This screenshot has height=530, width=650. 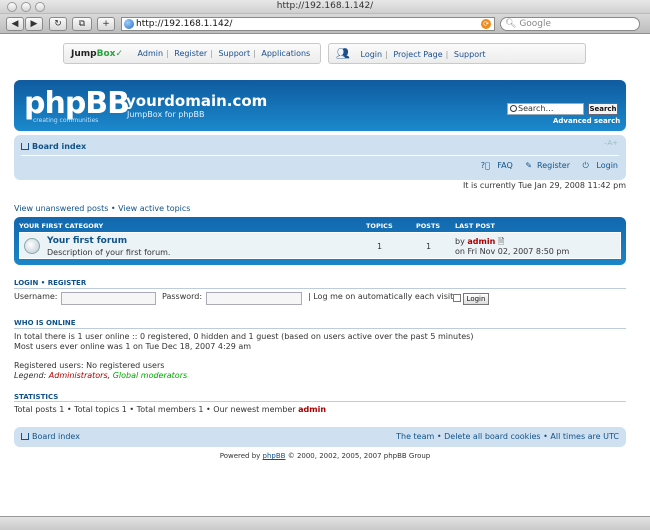 I want to click on advanced-search-link: Advanced search, so click(x=586, y=121).